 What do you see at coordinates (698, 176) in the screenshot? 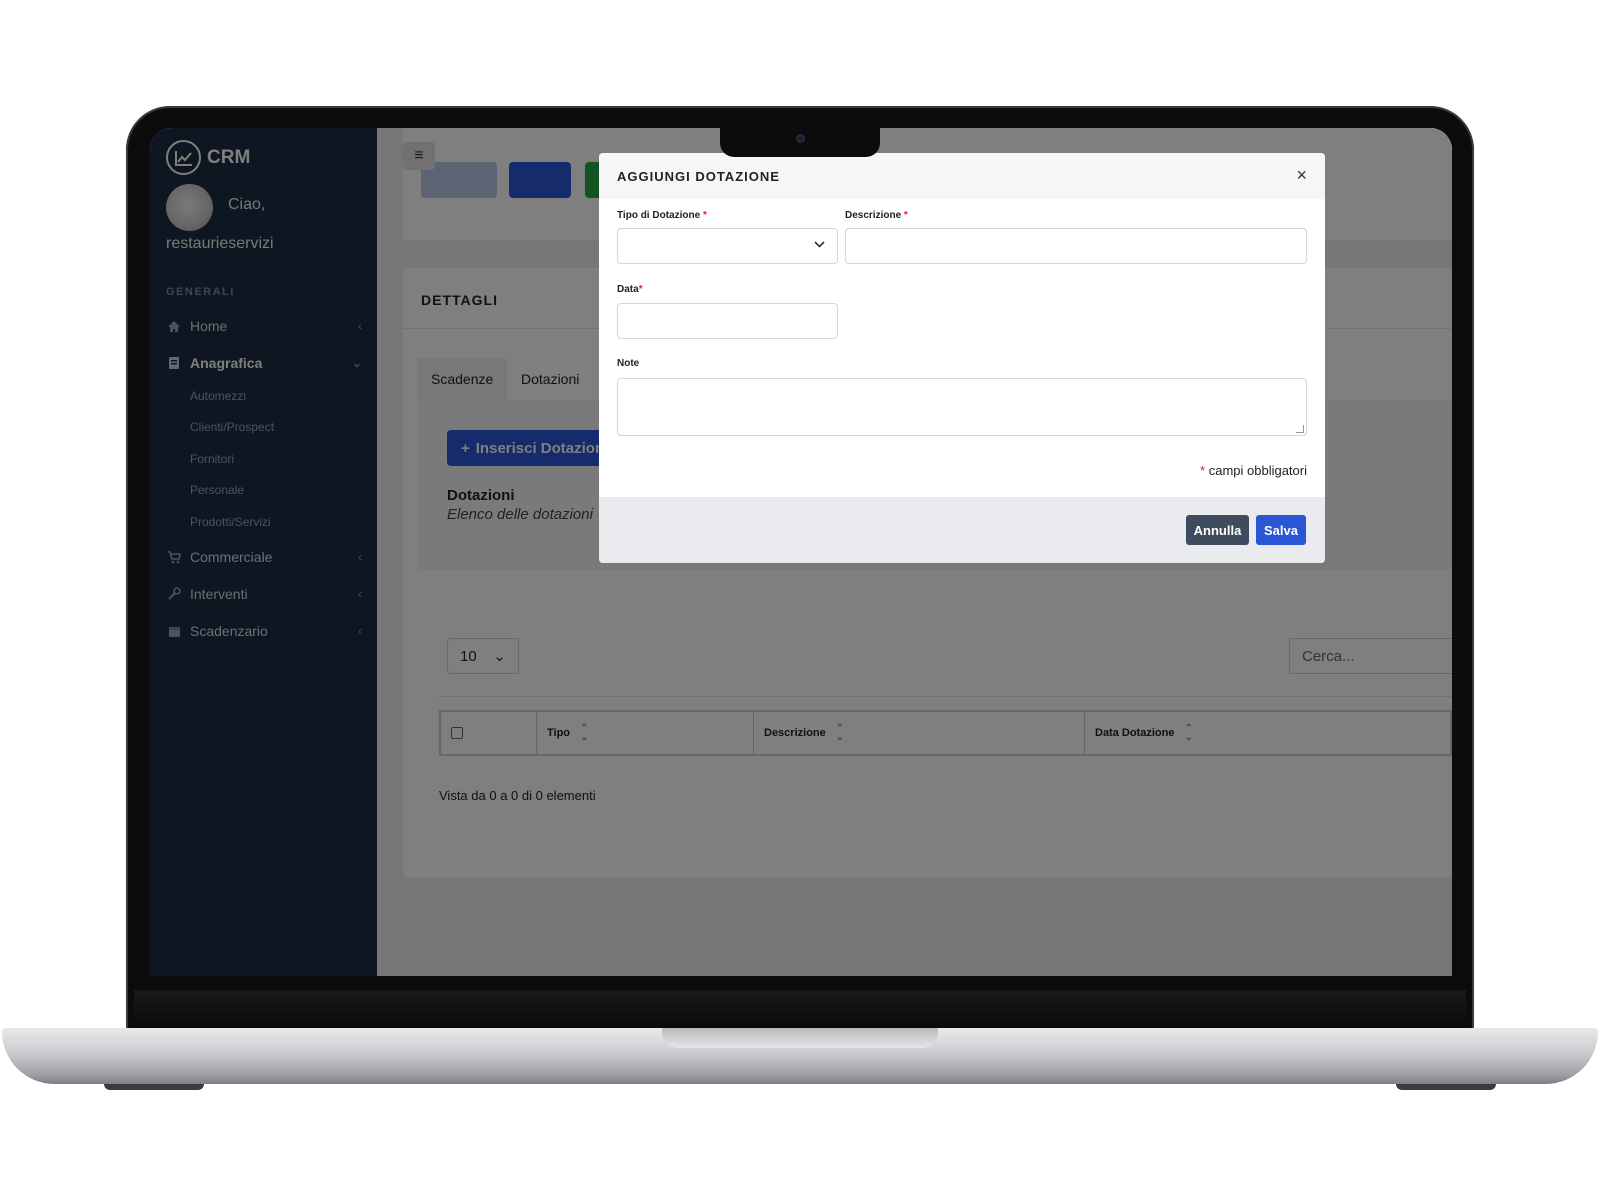
I see `modal-title: AGGIUNGI DOTAZIONE` at bounding box center [698, 176].